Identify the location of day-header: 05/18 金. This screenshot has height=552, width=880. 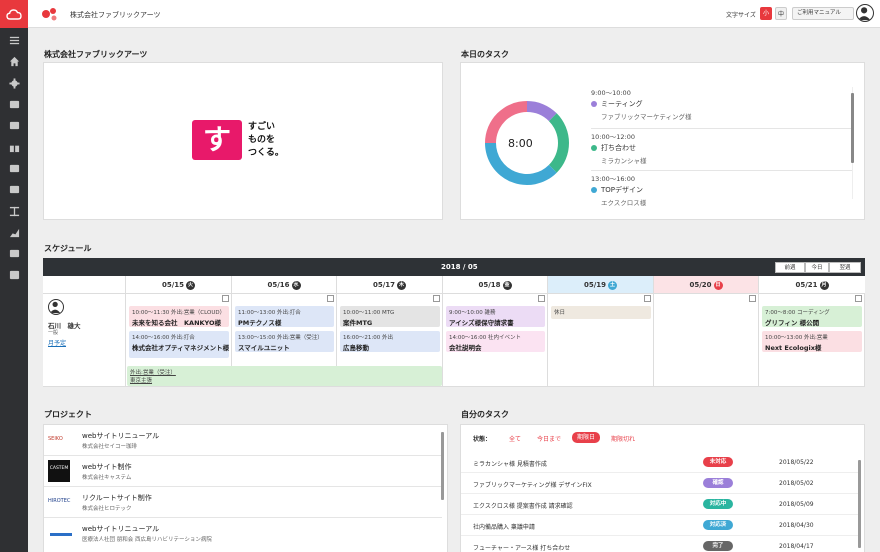
(495, 285).